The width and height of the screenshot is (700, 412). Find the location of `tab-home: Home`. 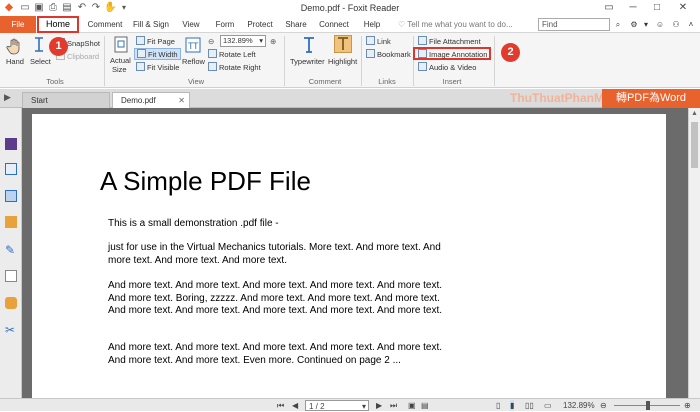

tab-home: Home is located at coordinates (58, 24).